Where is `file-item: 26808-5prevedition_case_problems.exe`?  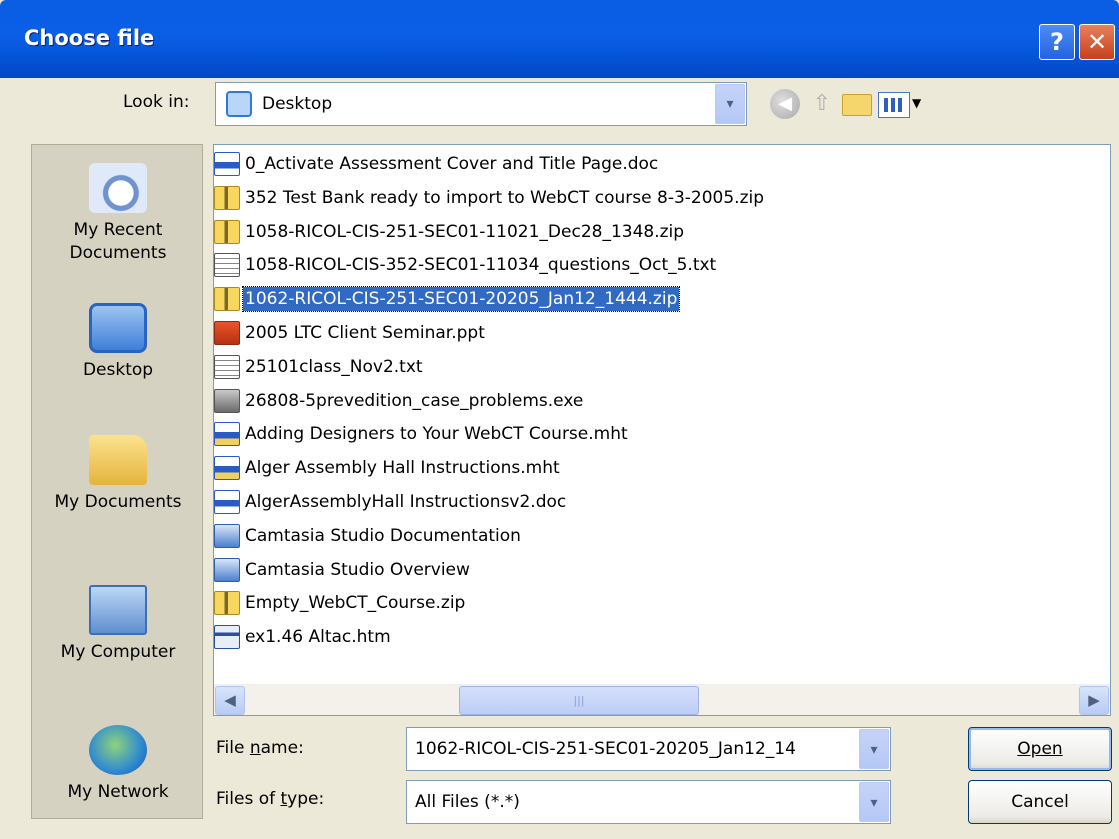
file-item: 26808-5prevedition_case_problems.exe is located at coordinates (399, 403).